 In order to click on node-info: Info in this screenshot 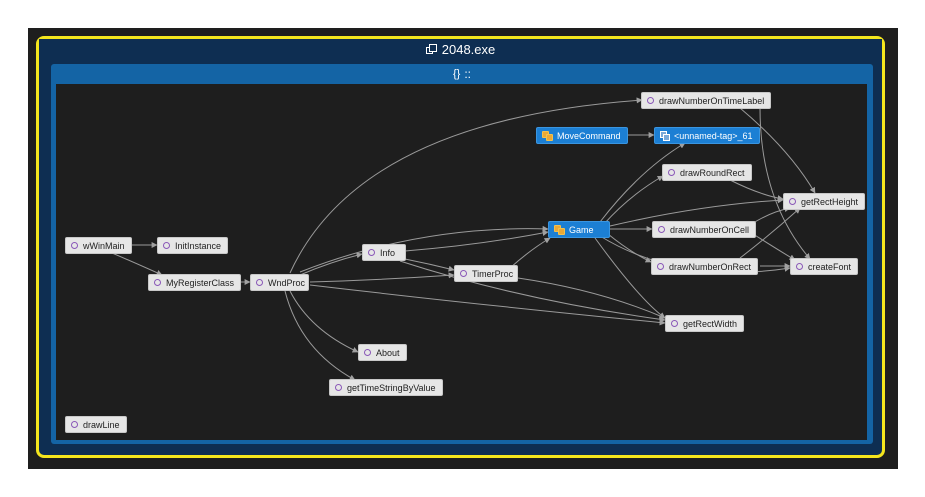, I will do `click(384, 252)`.